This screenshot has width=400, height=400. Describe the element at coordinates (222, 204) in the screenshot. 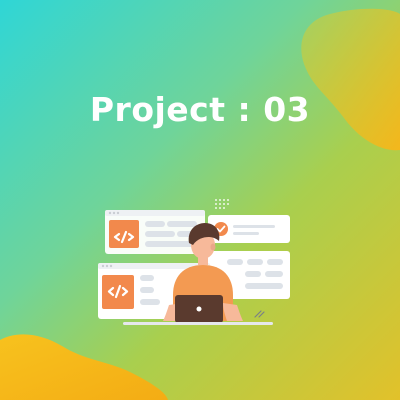

I see `dot-grid-icon` at that location.